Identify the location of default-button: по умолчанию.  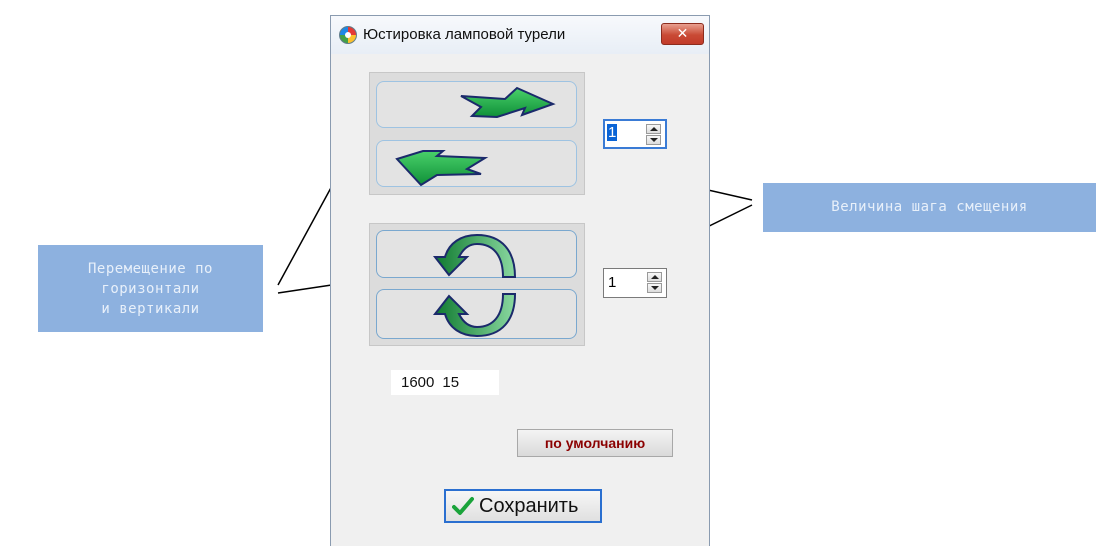
(595, 443).